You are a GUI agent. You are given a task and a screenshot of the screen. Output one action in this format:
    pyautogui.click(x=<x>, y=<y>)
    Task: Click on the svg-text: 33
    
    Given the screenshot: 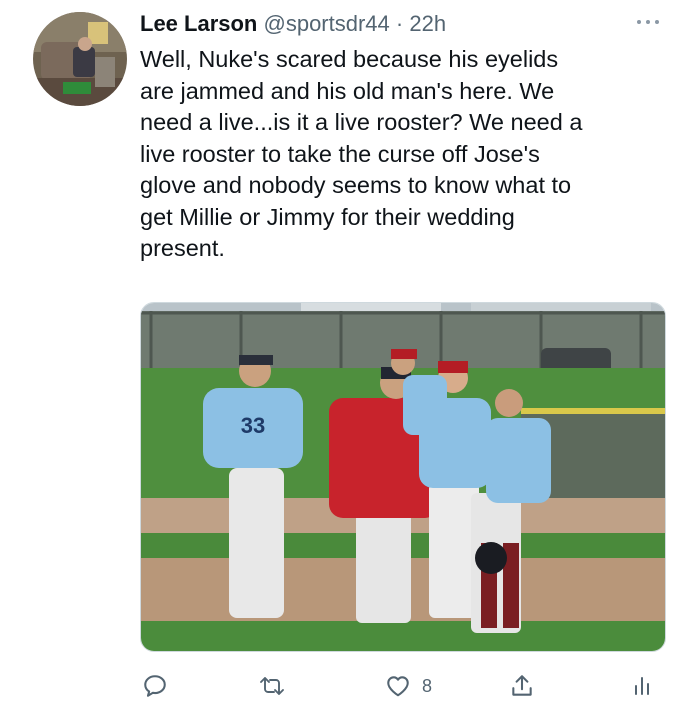 What is the action you would take?
    pyautogui.click(x=253, y=425)
    